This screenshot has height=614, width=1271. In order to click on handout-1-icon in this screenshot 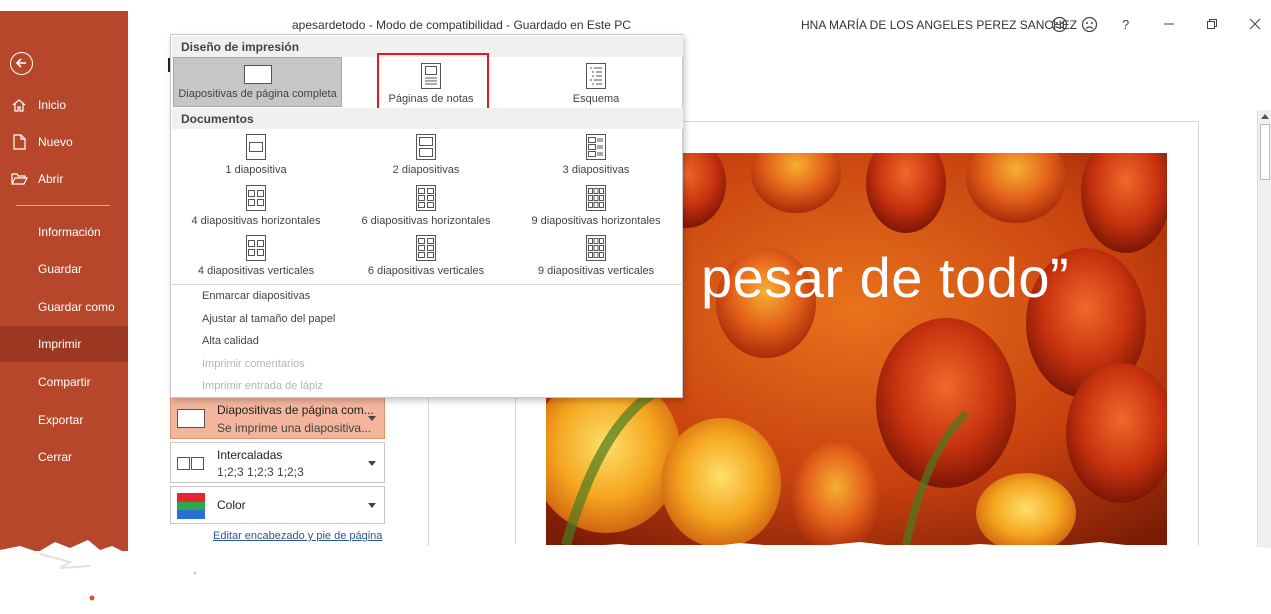, I will do `click(256, 147)`.